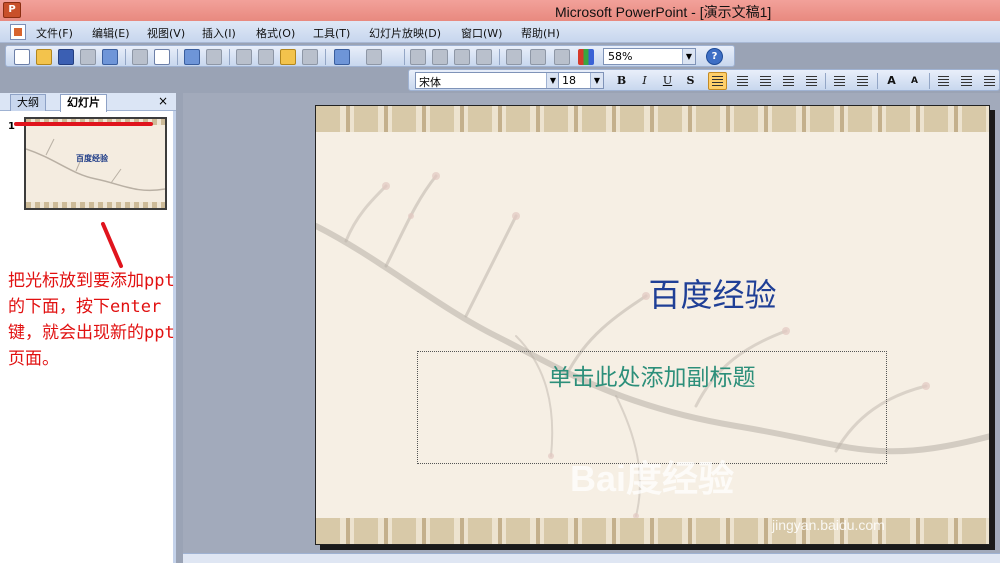  What do you see at coordinates (54, 33) in the screenshot?
I see `menu-file: 文件(F)` at bounding box center [54, 33].